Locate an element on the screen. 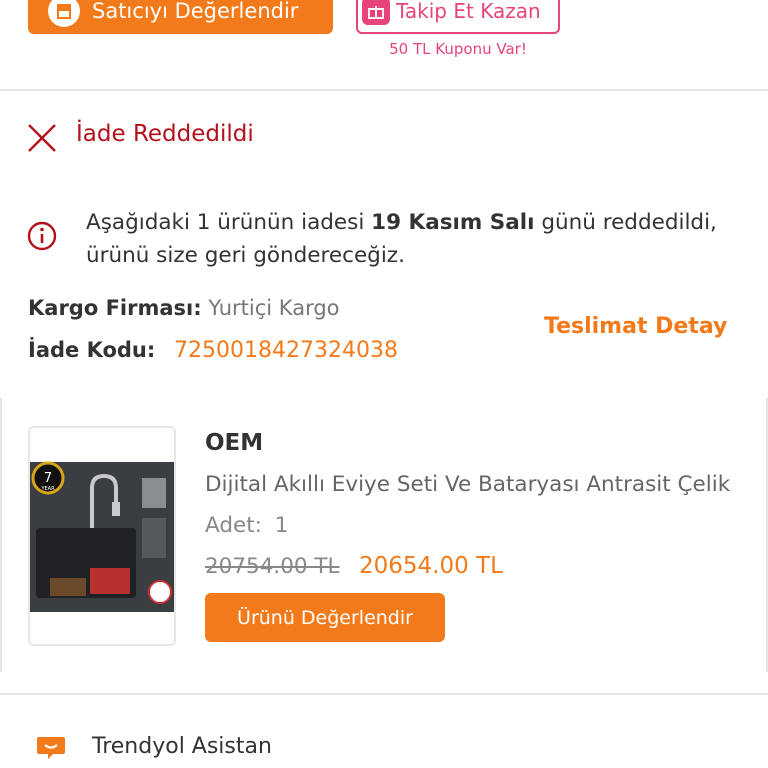 This screenshot has width=768, height=768. rate-seller-button: Satıcıyı Değerlendir is located at coordinates (180, 17).